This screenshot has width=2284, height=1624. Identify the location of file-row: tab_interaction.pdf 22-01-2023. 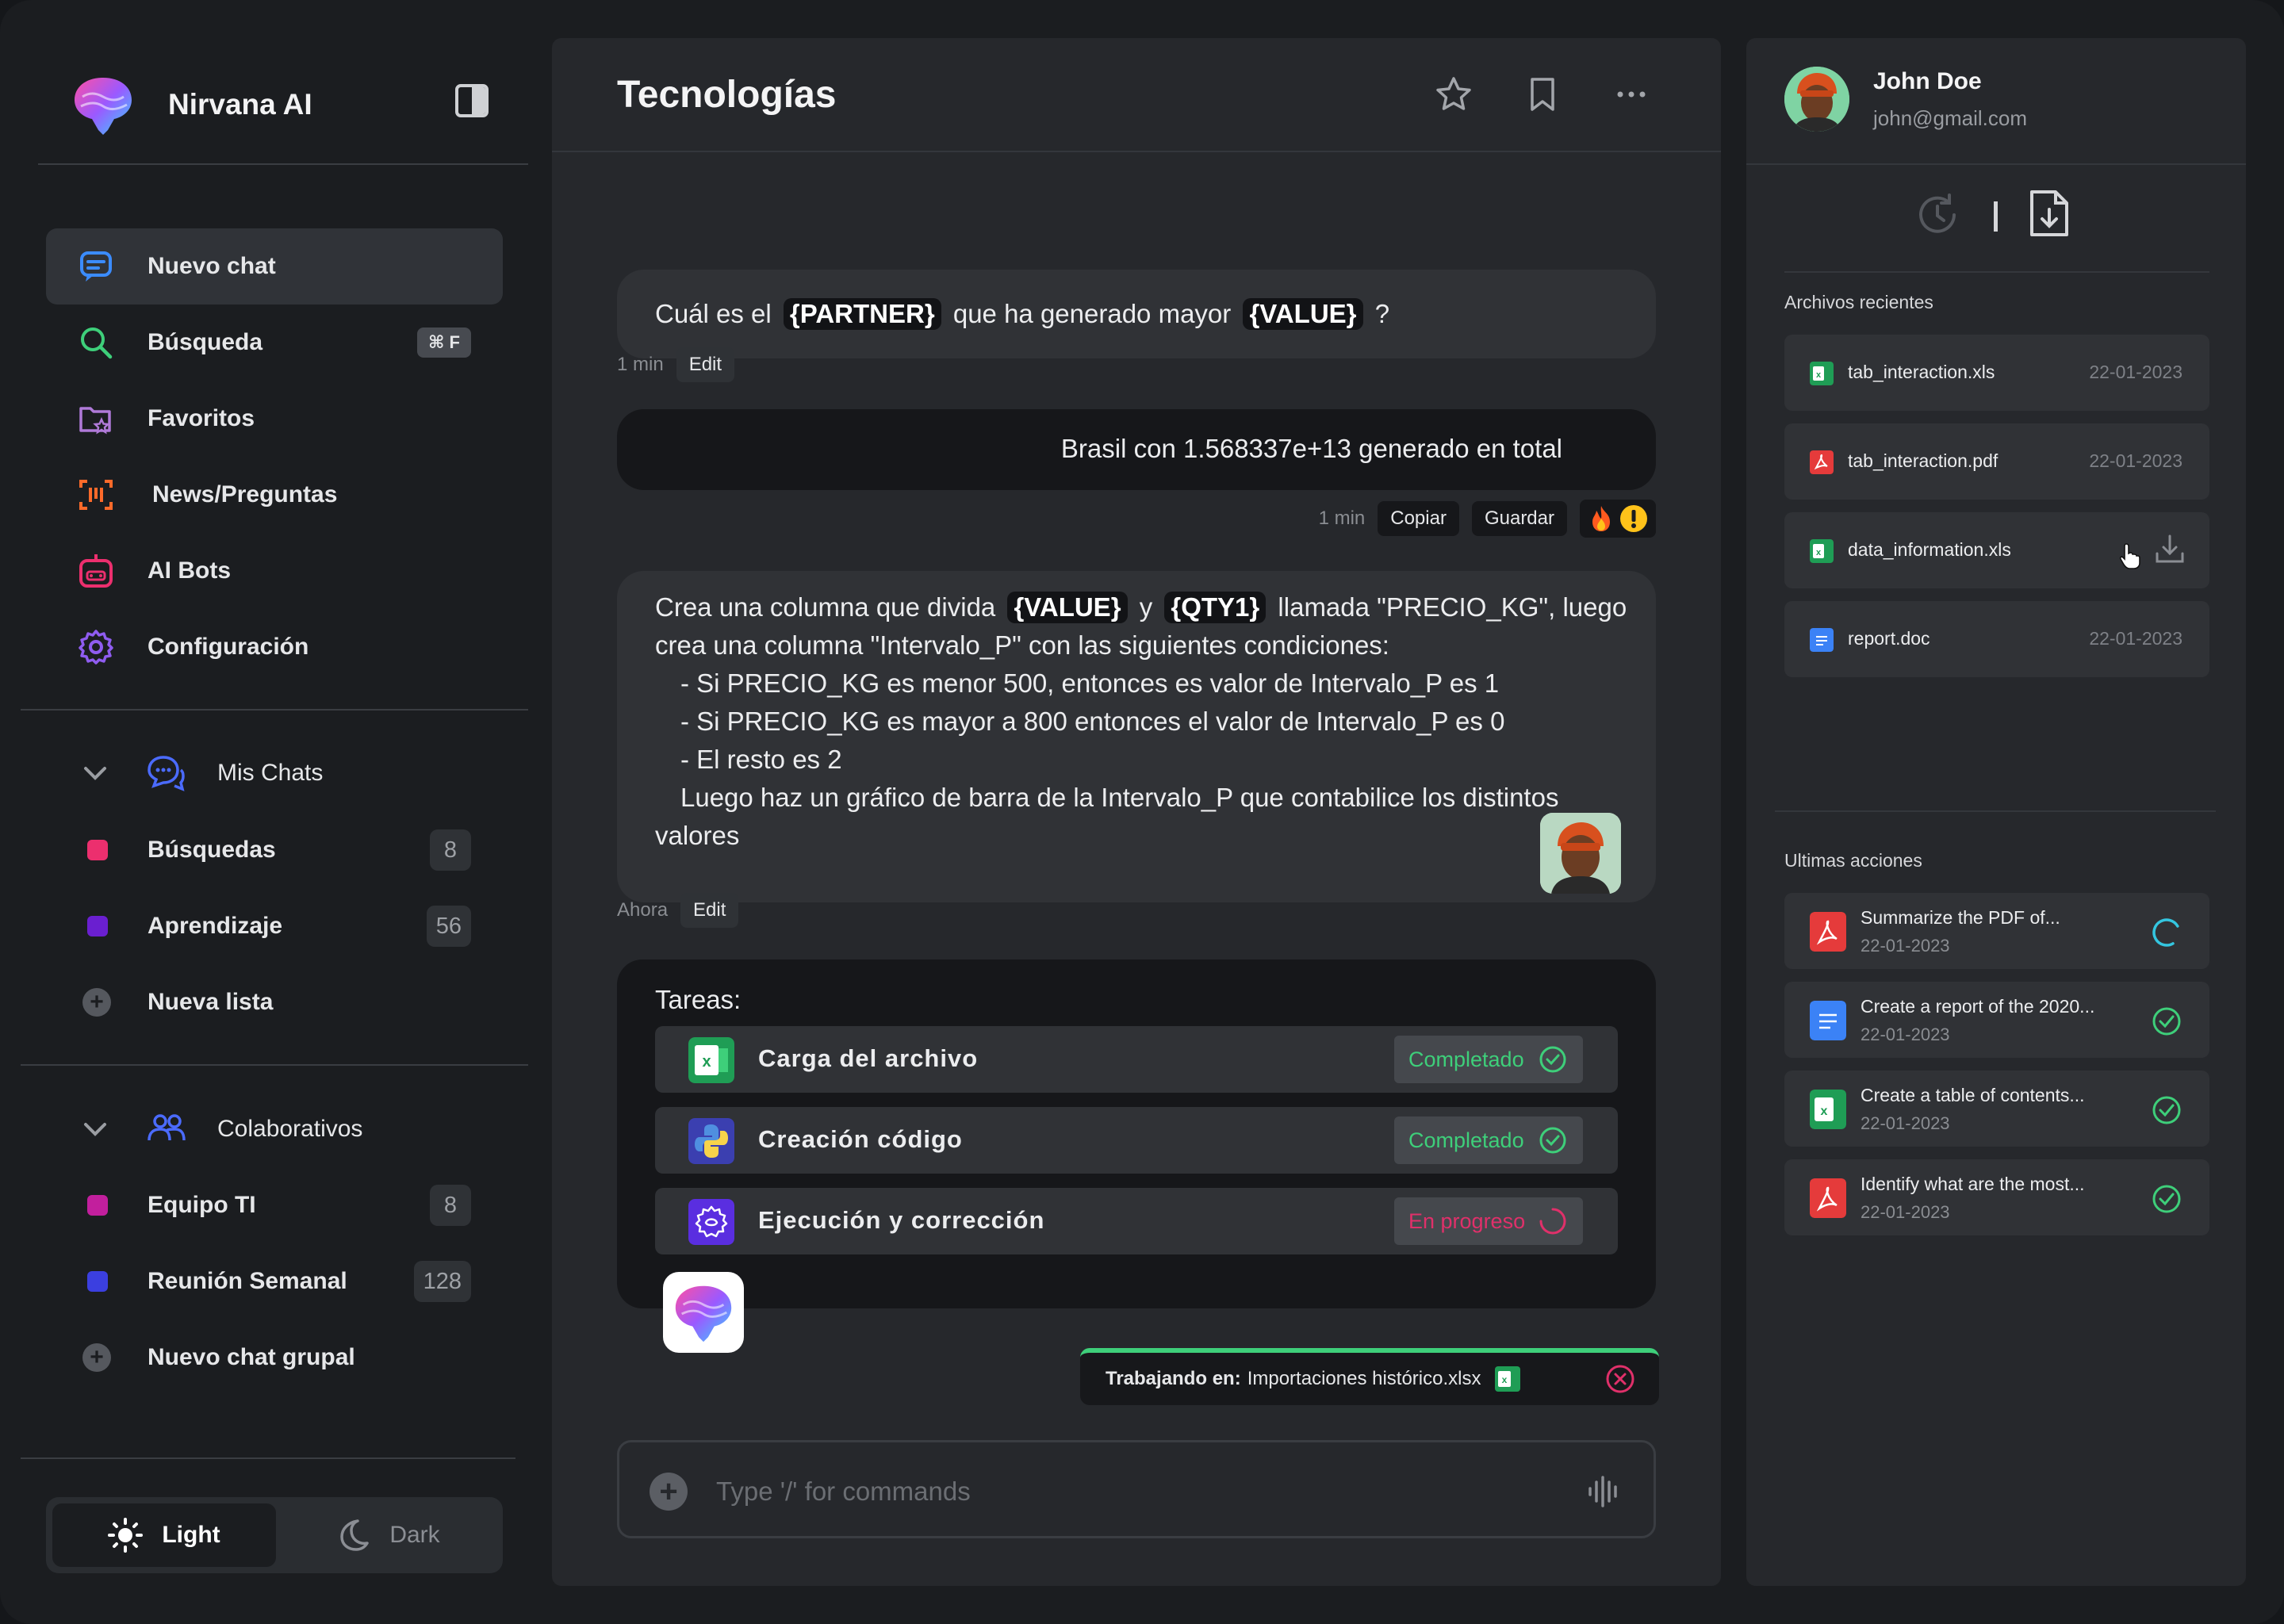
(1996, 461).